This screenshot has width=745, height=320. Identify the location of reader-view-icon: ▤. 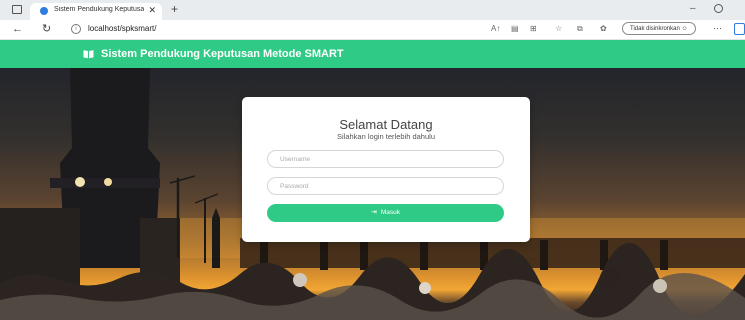
(515, 29).